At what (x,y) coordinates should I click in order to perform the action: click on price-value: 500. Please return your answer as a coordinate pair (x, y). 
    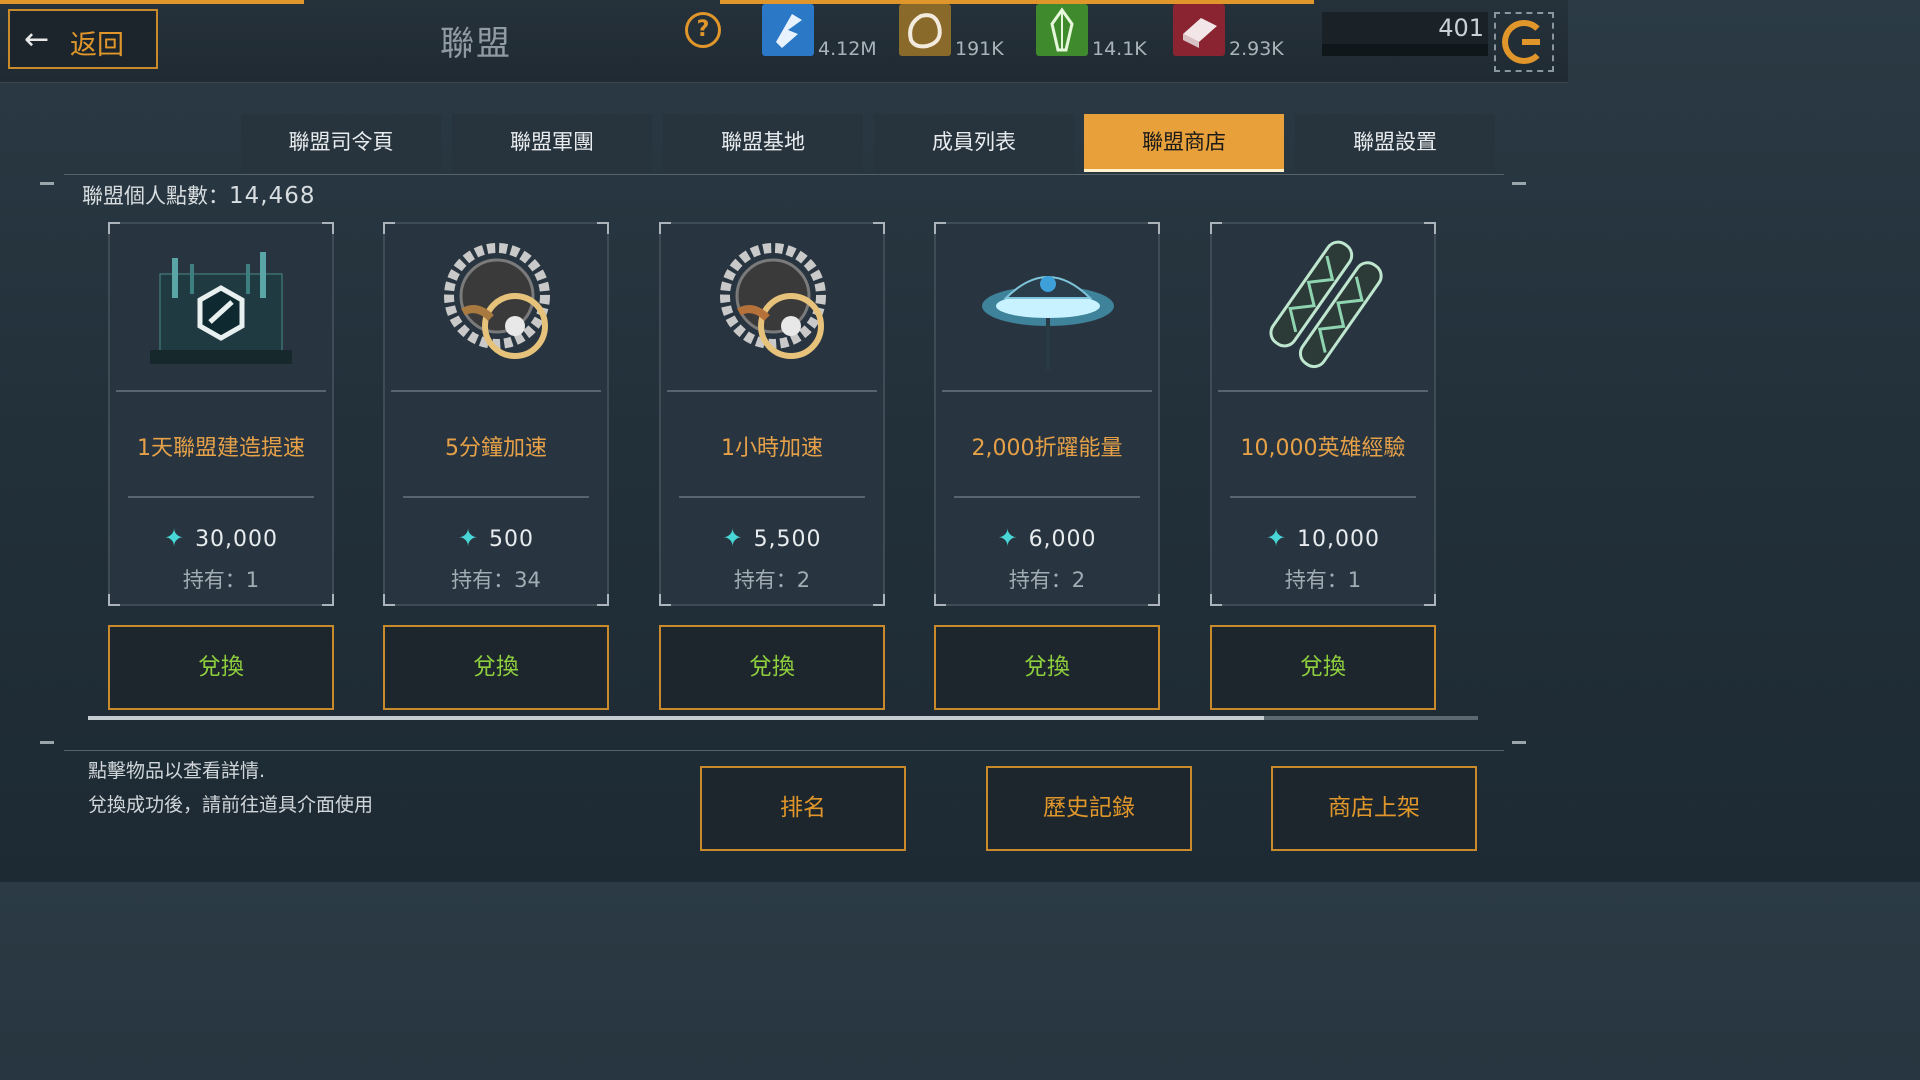
    Looking at the image, I should click on (512, 539).